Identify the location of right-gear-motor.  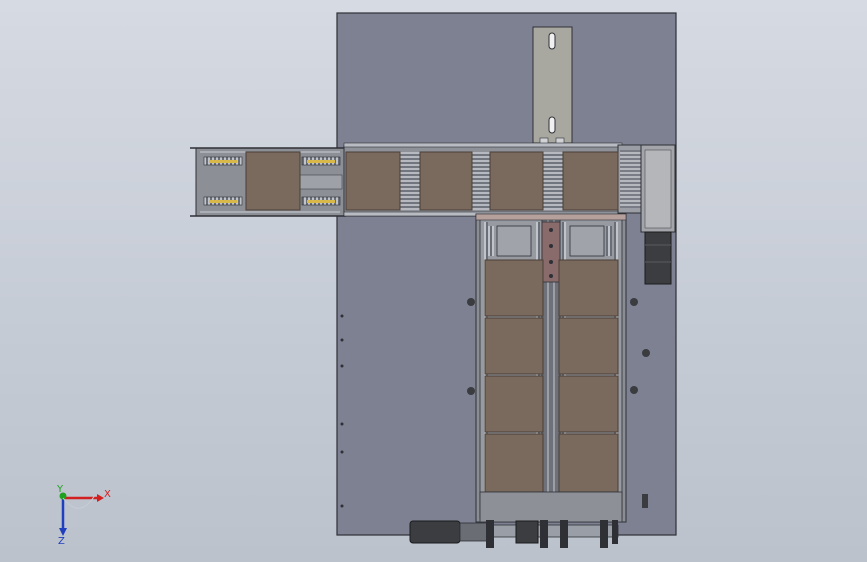
(658, 258).